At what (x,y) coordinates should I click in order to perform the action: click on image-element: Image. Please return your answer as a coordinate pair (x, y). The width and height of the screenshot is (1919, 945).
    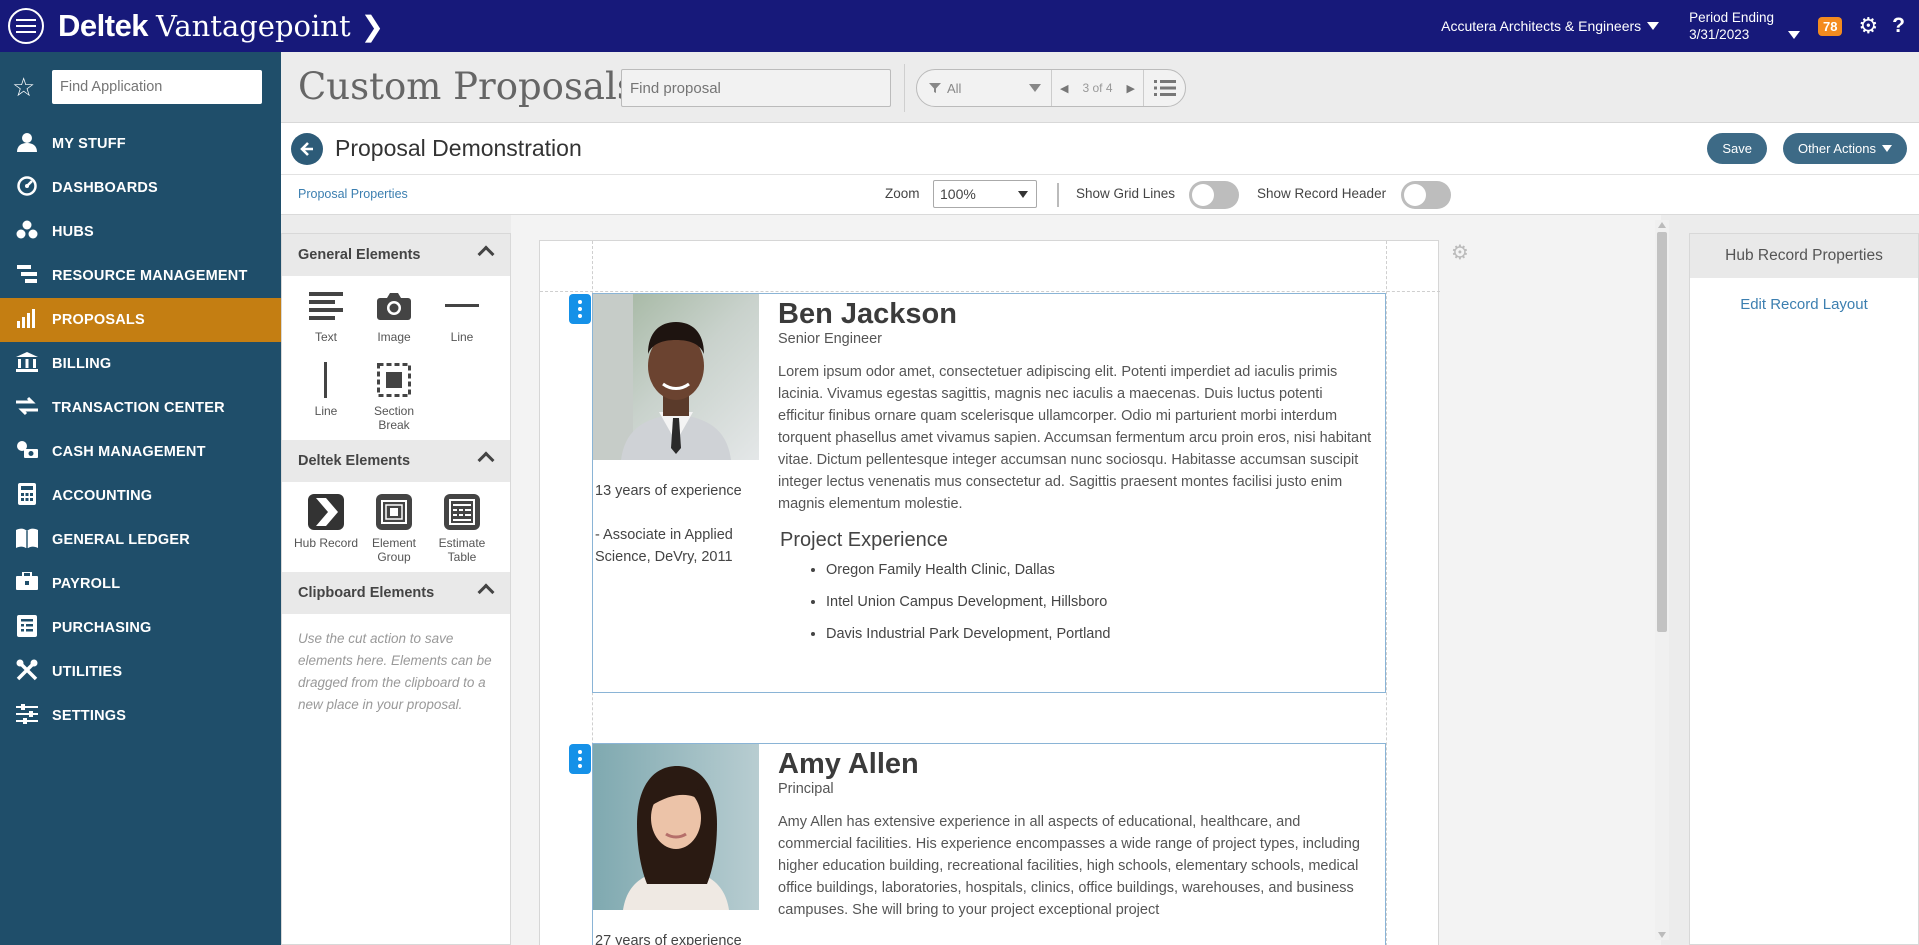
    Looking at the image, I should click on (394, 323).